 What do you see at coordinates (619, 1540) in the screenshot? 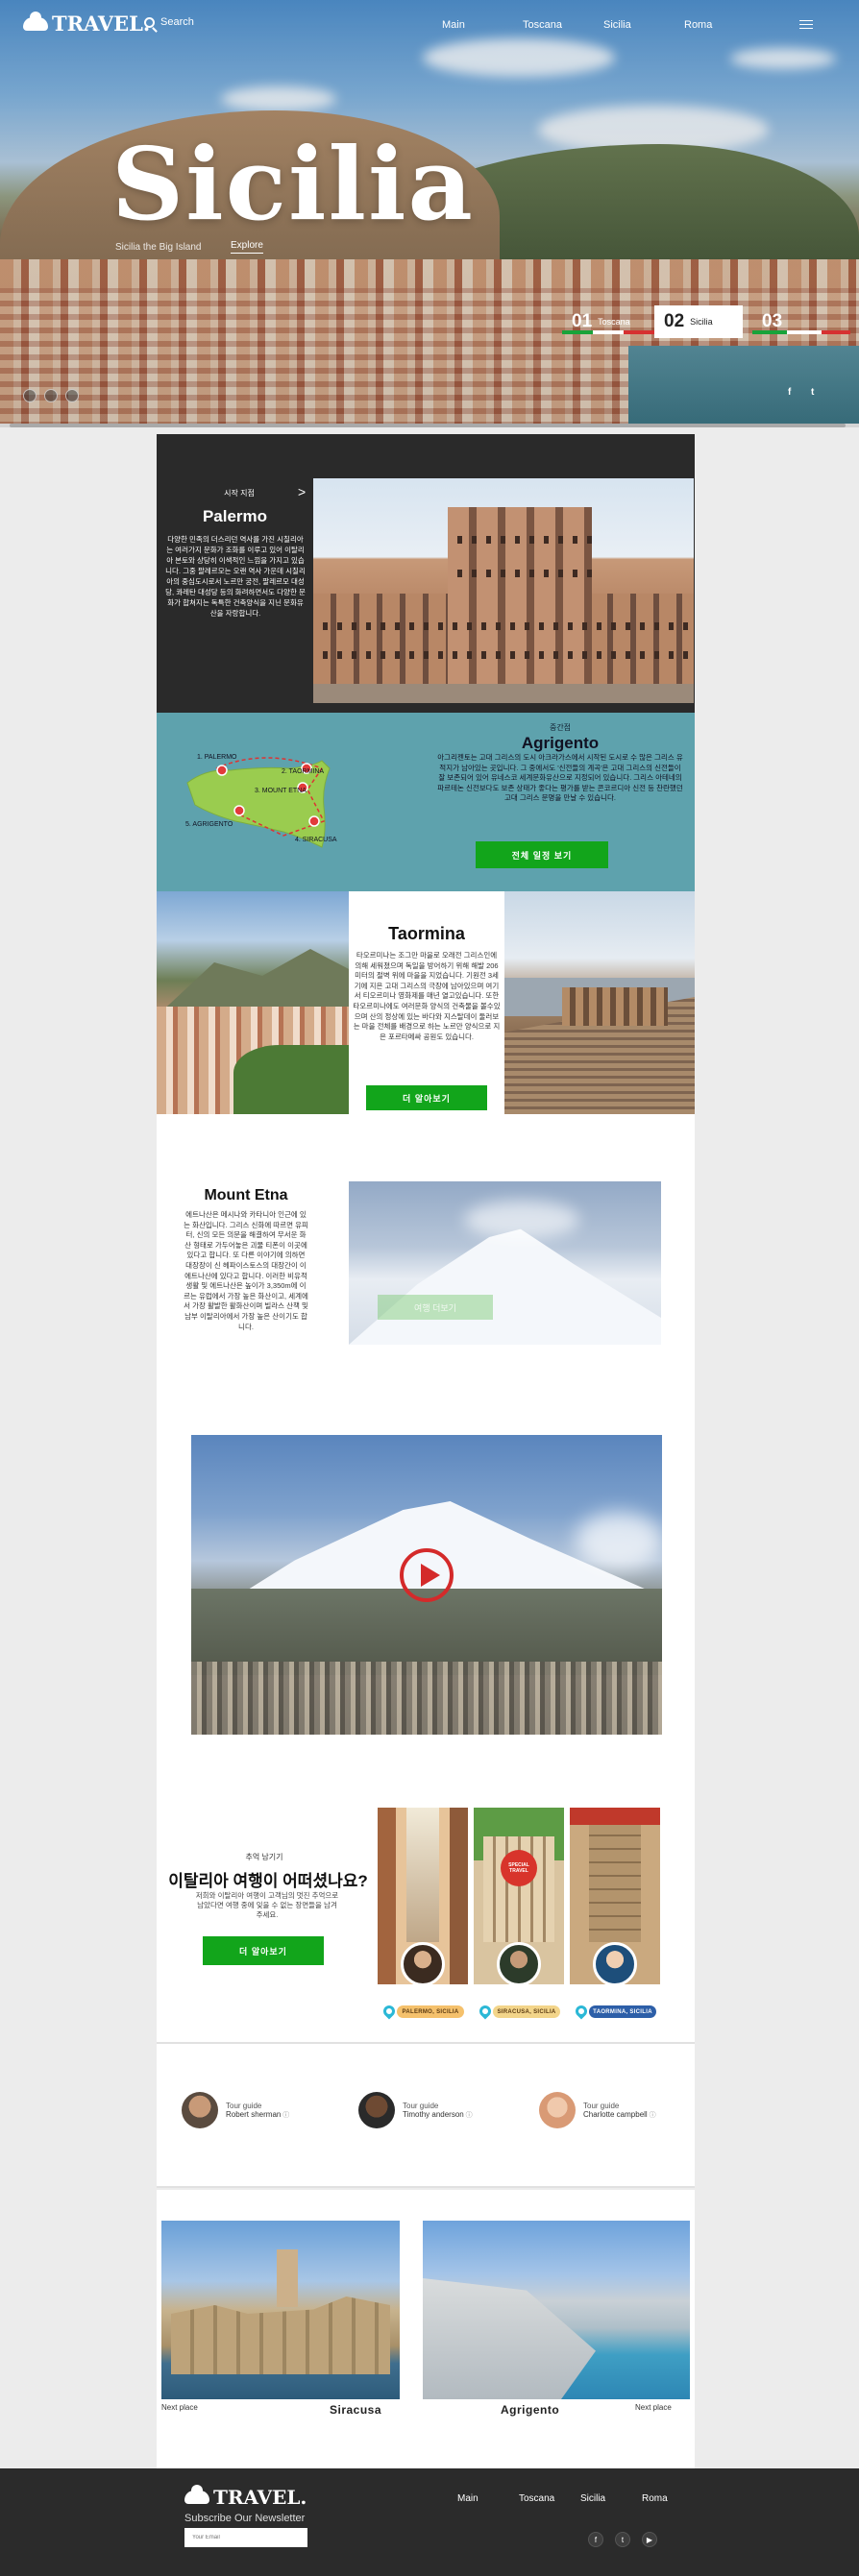
I see `cloud` at bounding box center [619, 1540].